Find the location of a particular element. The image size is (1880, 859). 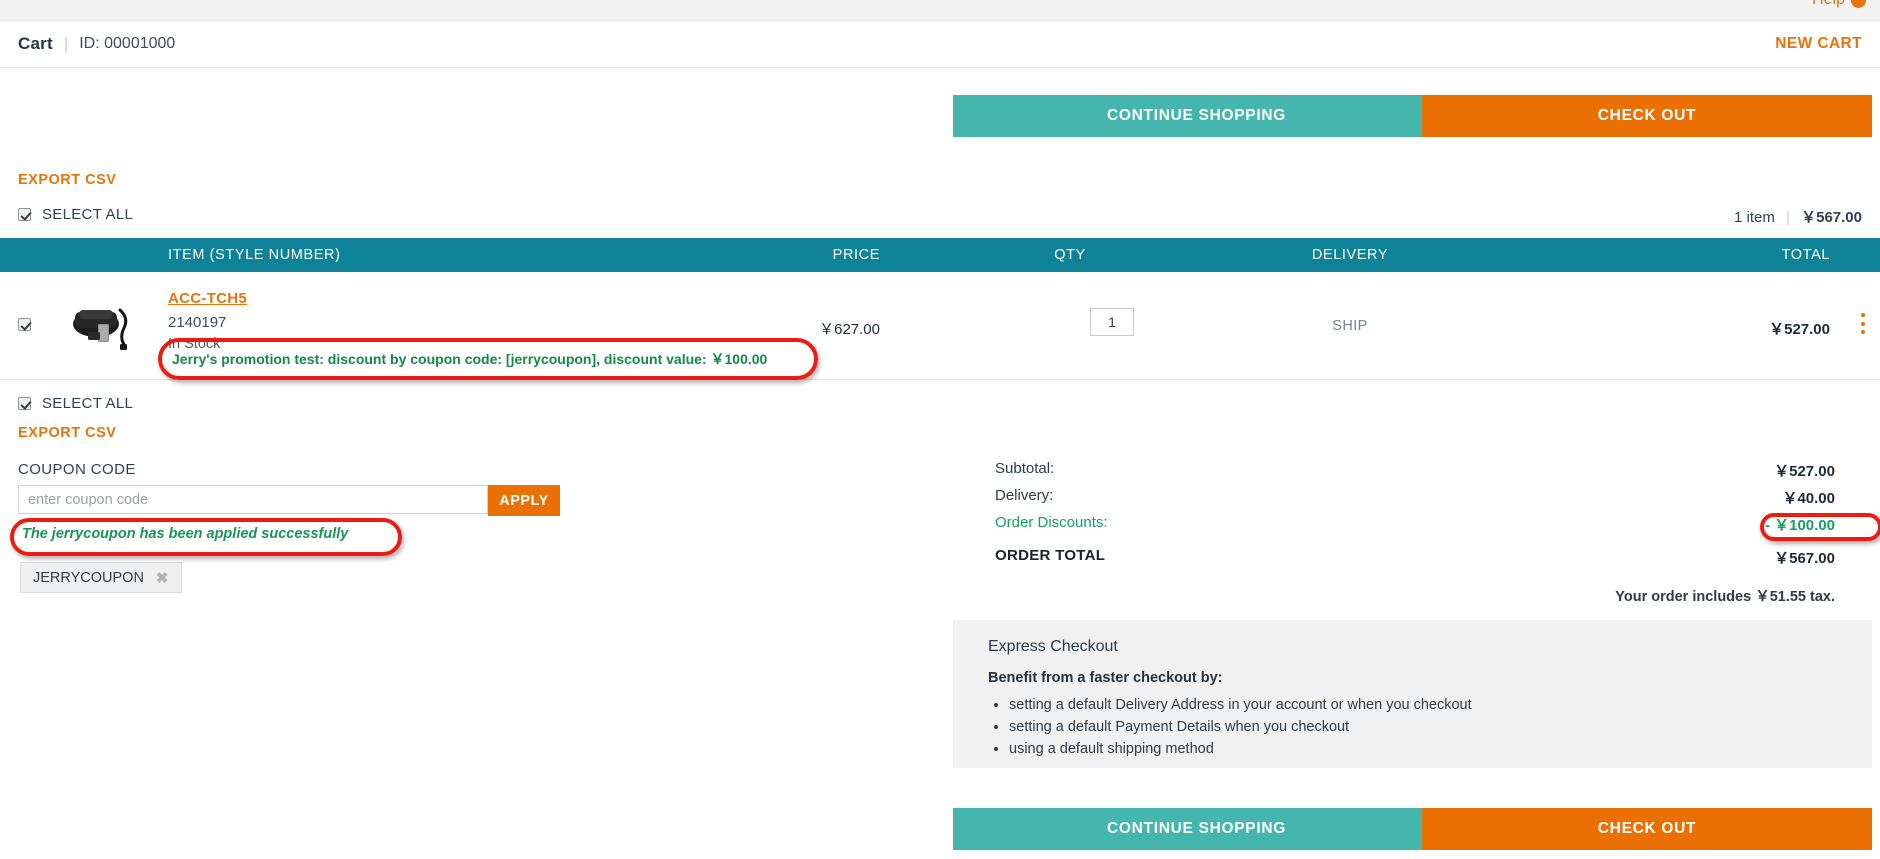

express-checkout-subtitle: Benefit from a faster checkout by: is located at coordinates (1105, 678).